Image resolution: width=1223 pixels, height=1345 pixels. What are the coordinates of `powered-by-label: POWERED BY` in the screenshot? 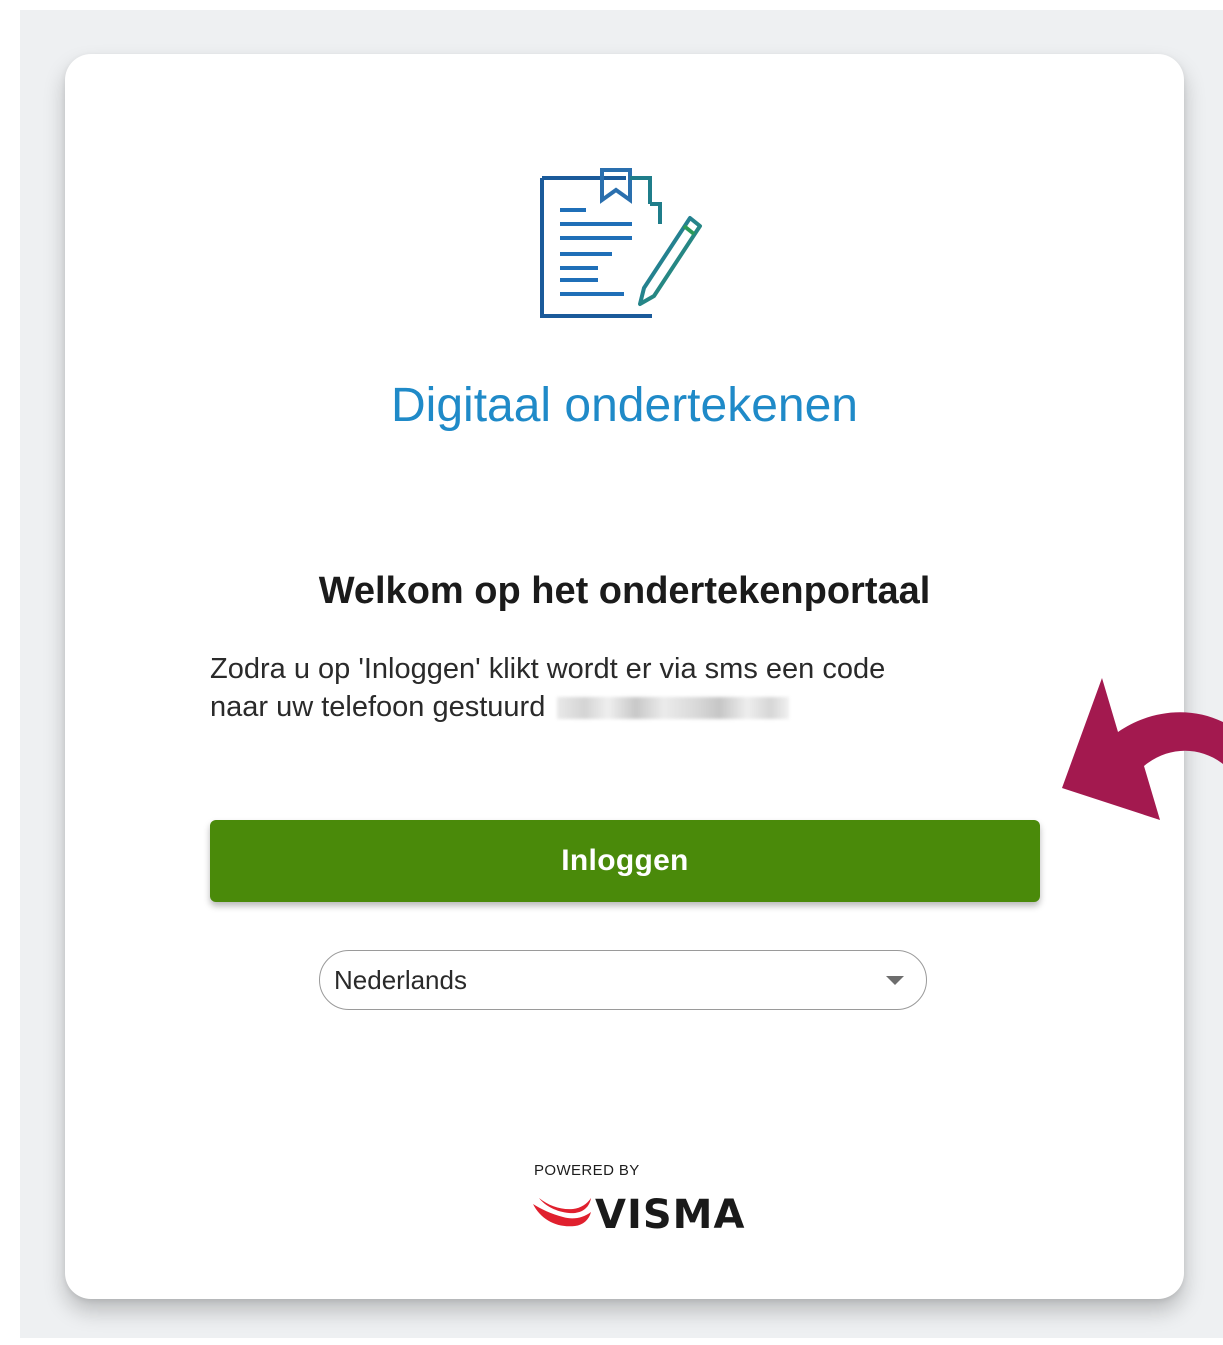 It's located at (587, 1170).